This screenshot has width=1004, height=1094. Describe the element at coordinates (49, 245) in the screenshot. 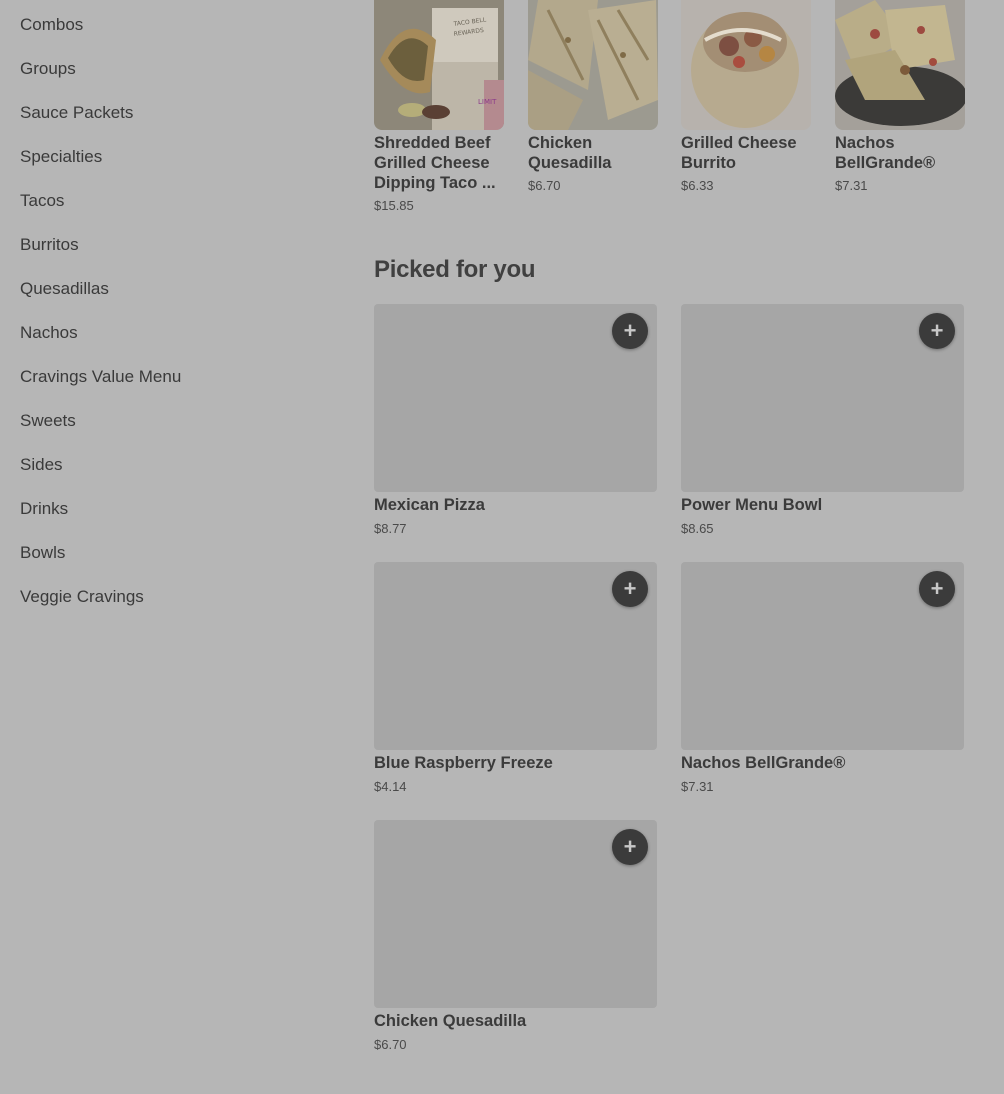

I see `category-burritos: Burritos` at that location.